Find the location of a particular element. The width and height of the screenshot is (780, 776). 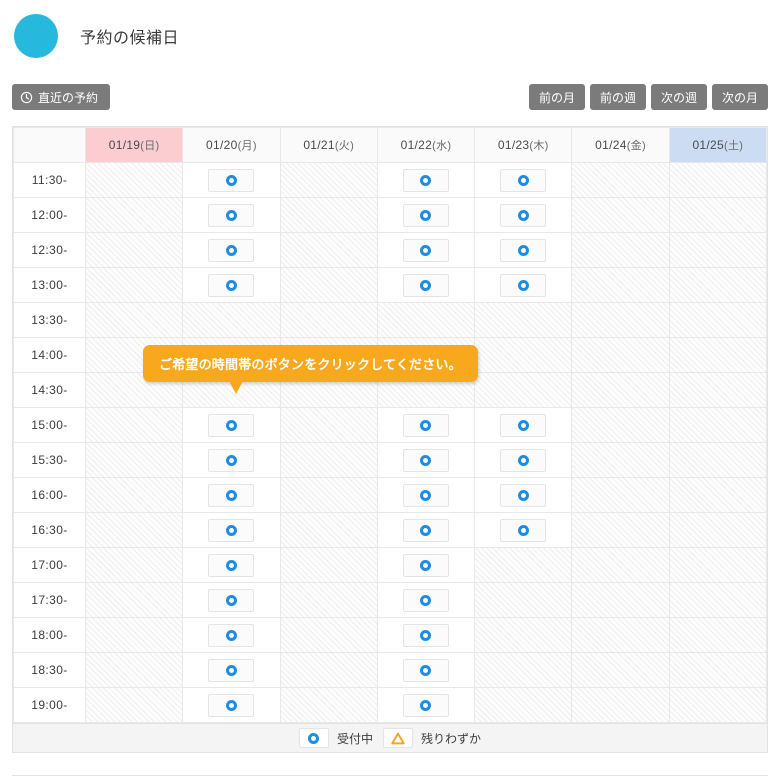

recent-reservation-button: 直近の予約 is located at coordinates (61, 97).